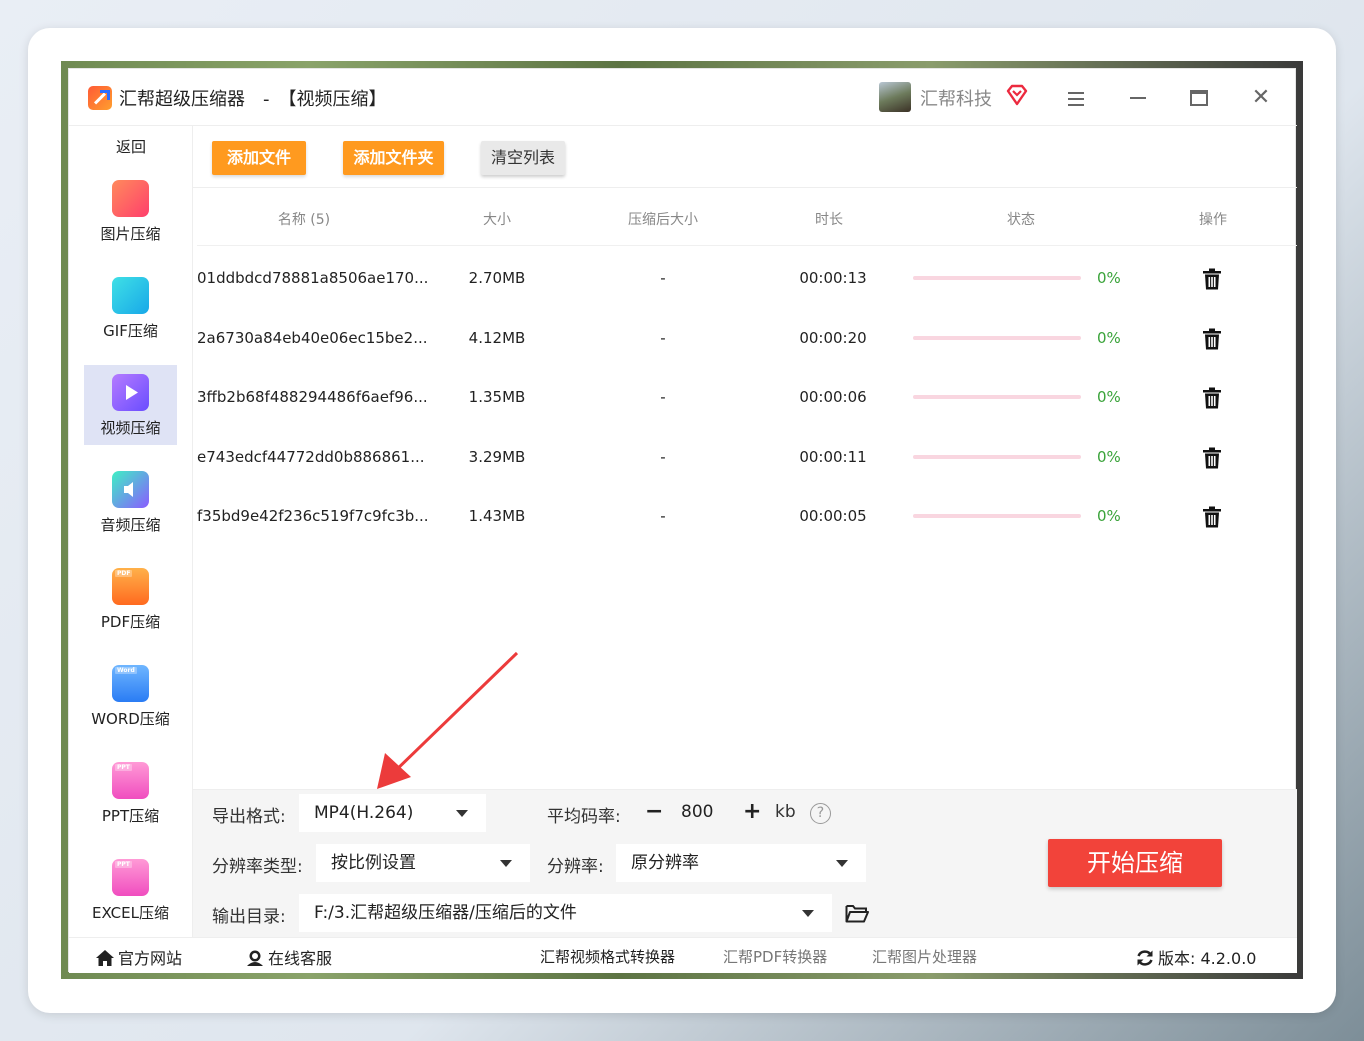 The height and width of the screenshot is (1041, 1364). What do you see at coordinates (130, 198) in the screenshot?
I see `image-compress-icon` at bounding box center [130, 198].